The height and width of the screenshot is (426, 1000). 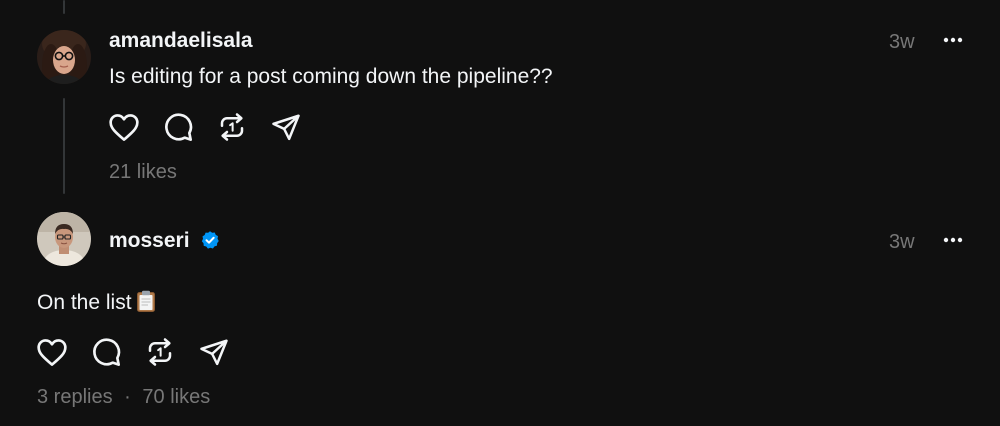 I want to click on post-text-line: On the list, so click(x=96, y=302).